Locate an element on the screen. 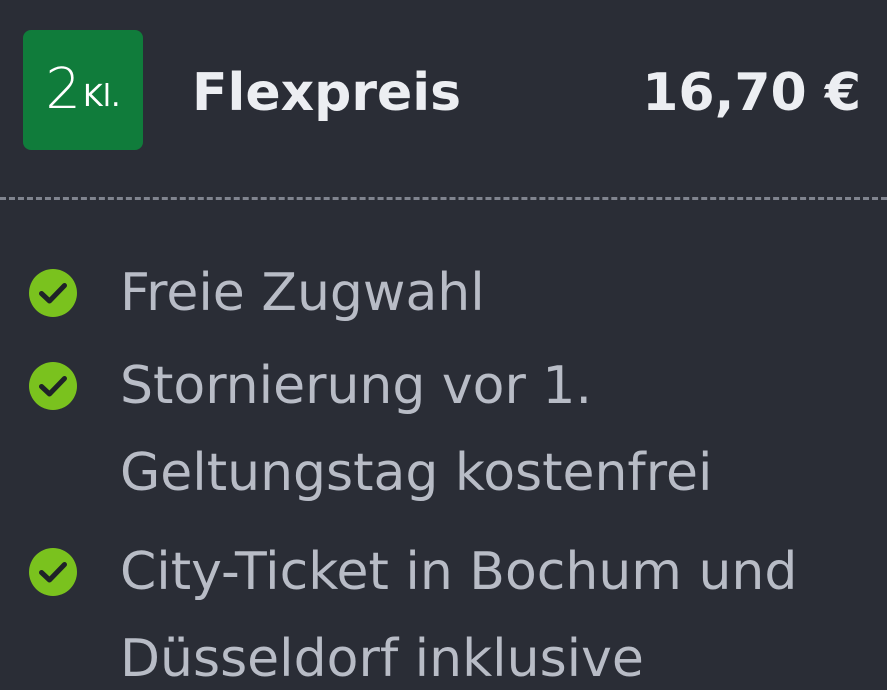  class-suffix: Kl. is located at coordinates (102, 96).